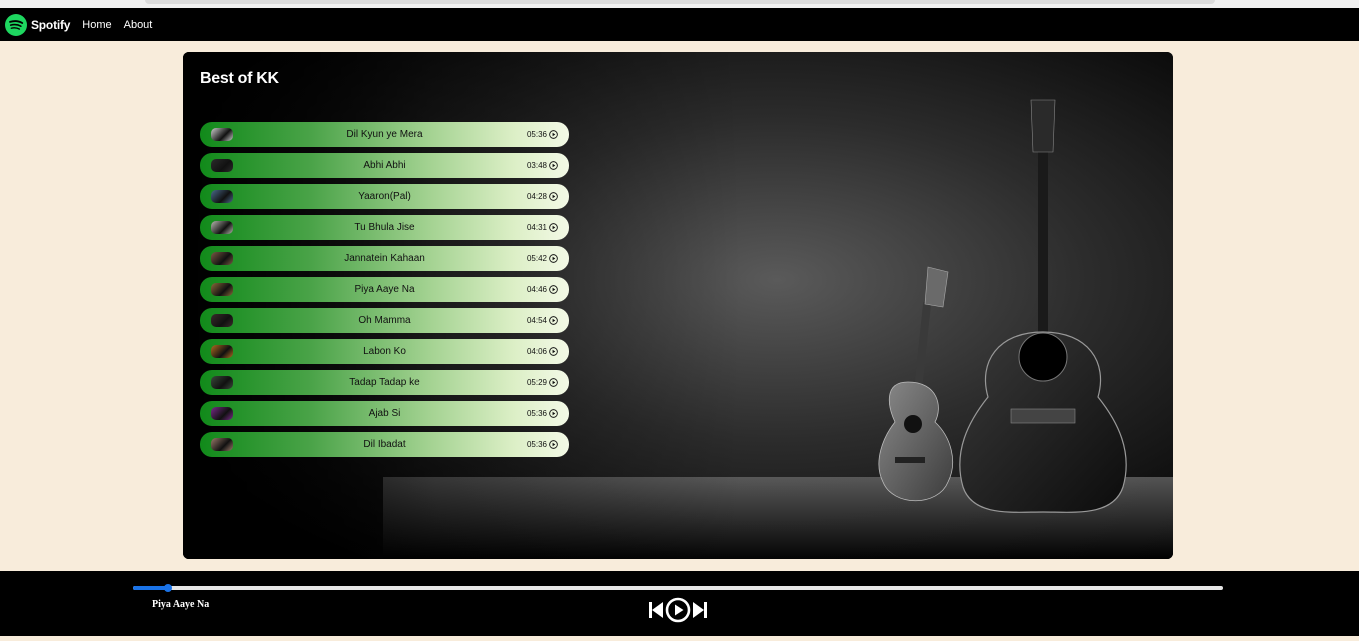 This screenshot has width=1359, height=641. I want to click on song-item: Piya Aaye Na 04:46, so click(384, 289).